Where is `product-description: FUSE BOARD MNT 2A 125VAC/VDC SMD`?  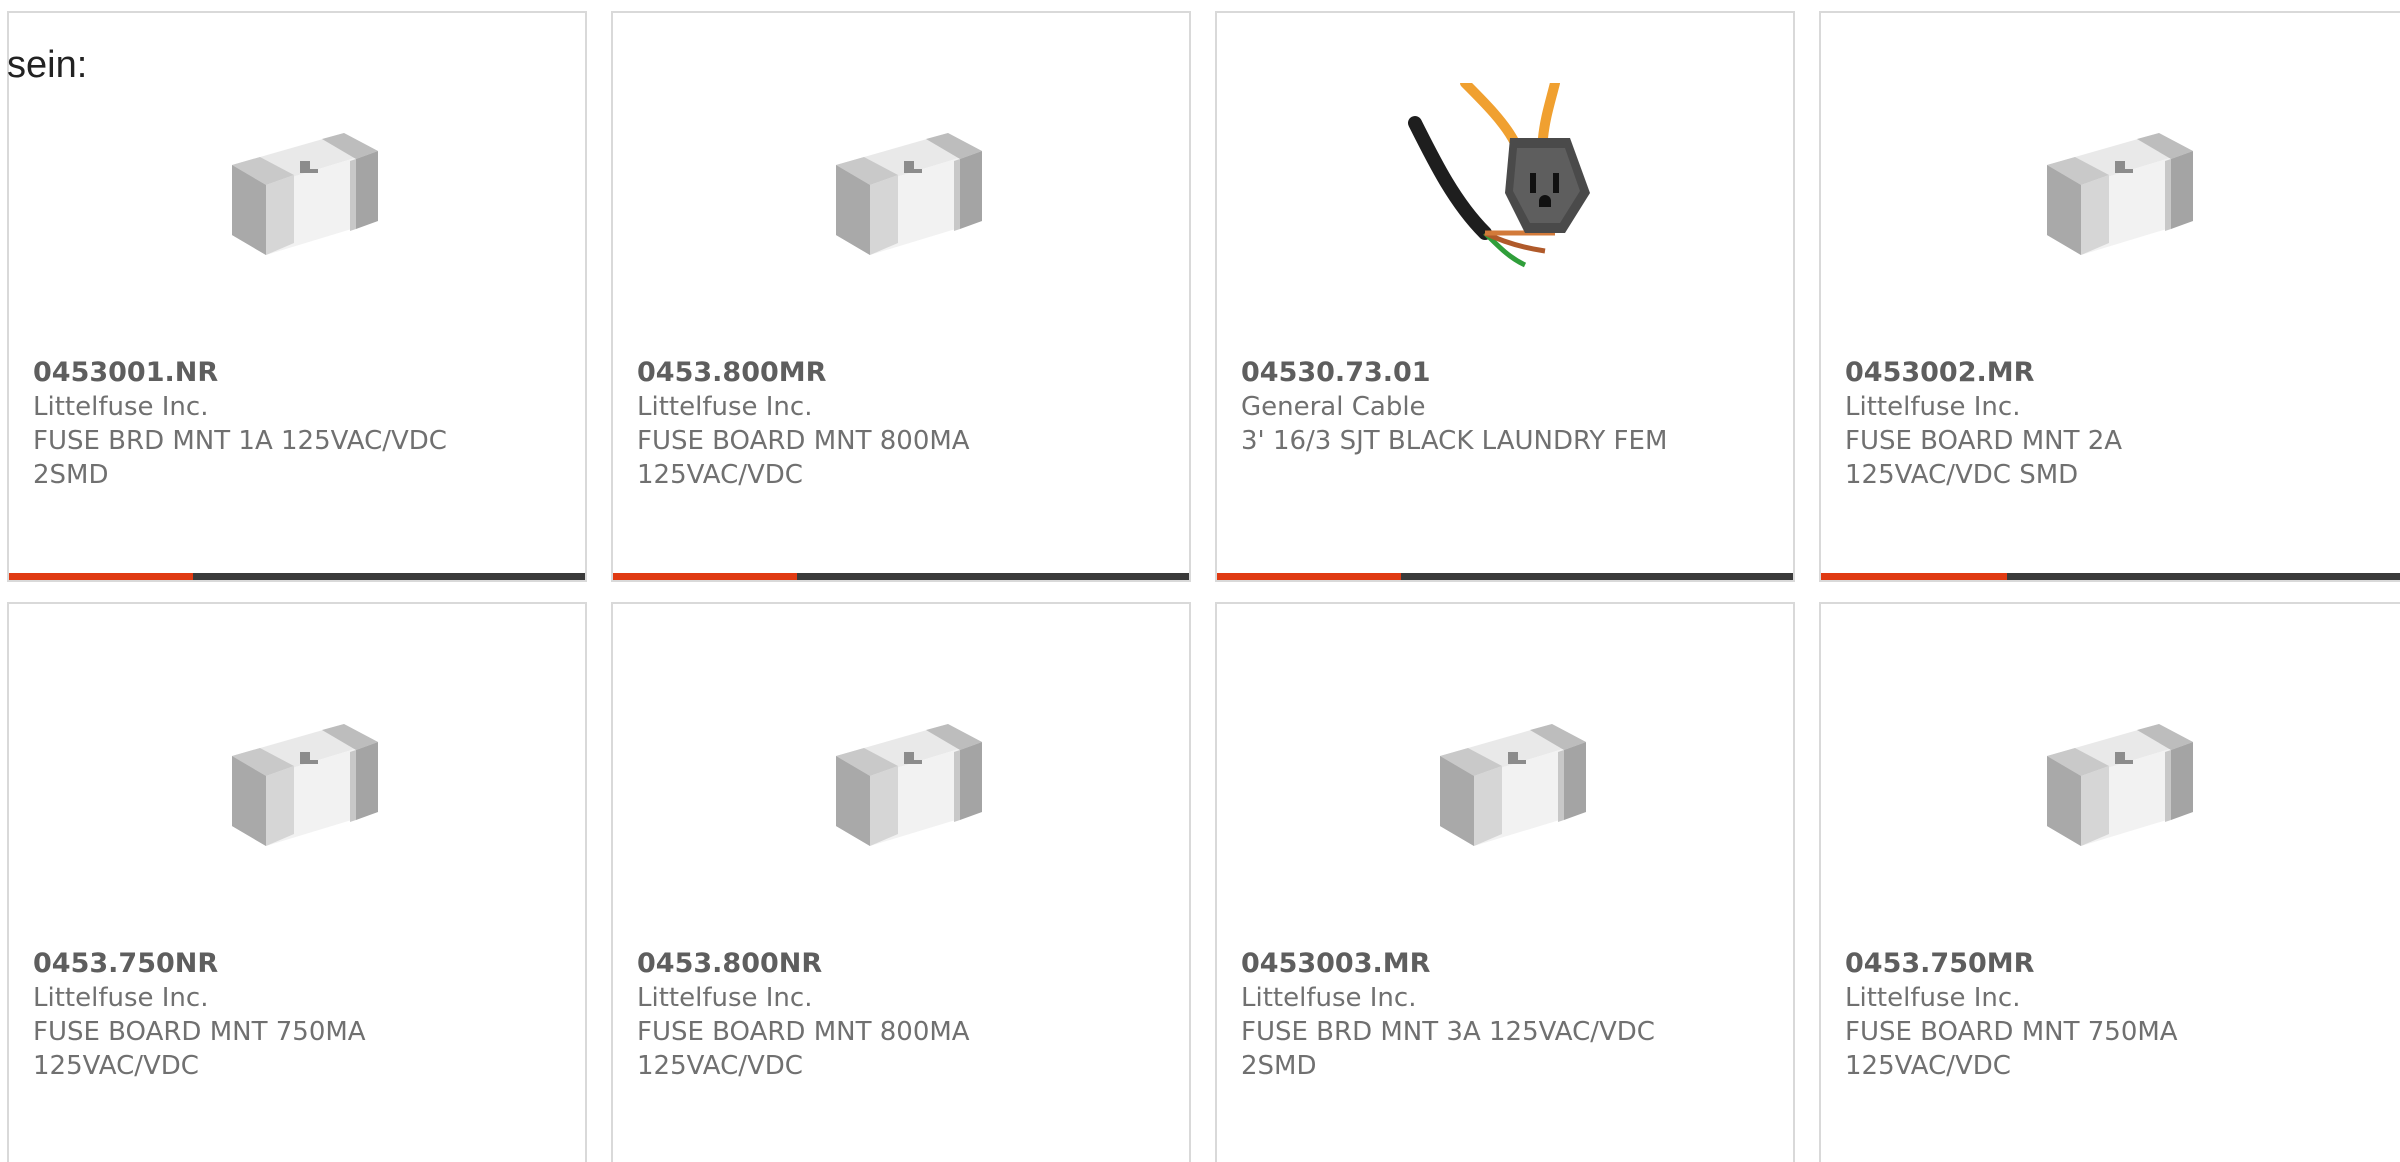 product-description: FUSE BOARD MNT 2A 125VAC/VDC SMD is located at coordinates (1984, 458).